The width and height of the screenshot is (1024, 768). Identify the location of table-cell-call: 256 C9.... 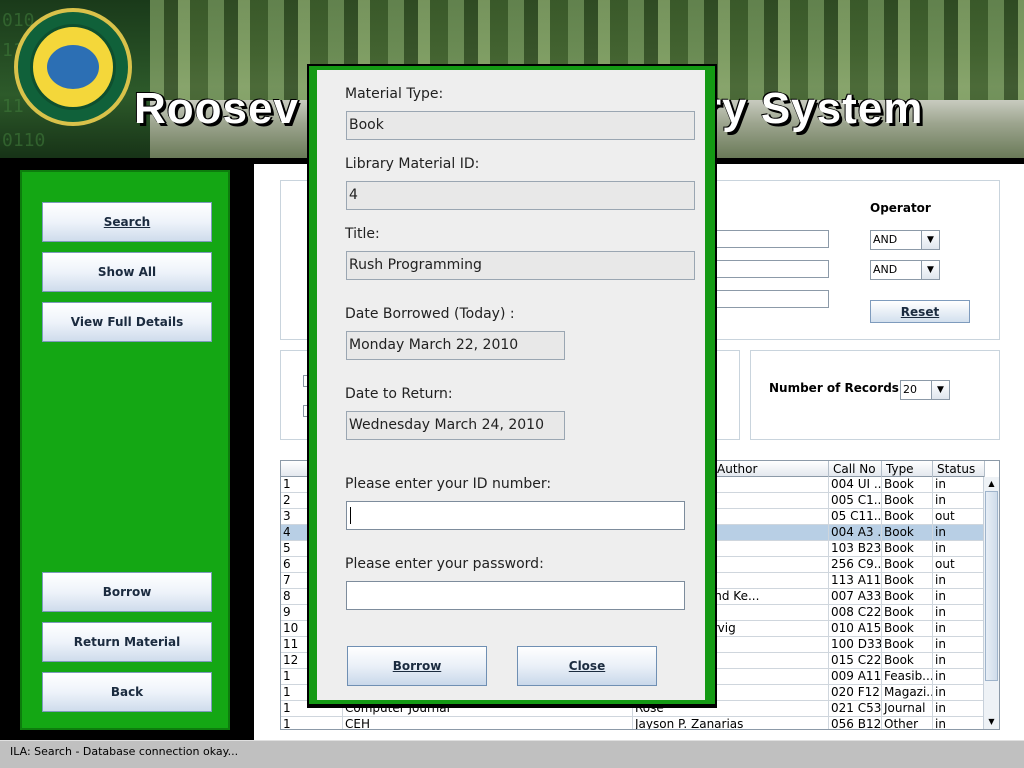
(856, 565).